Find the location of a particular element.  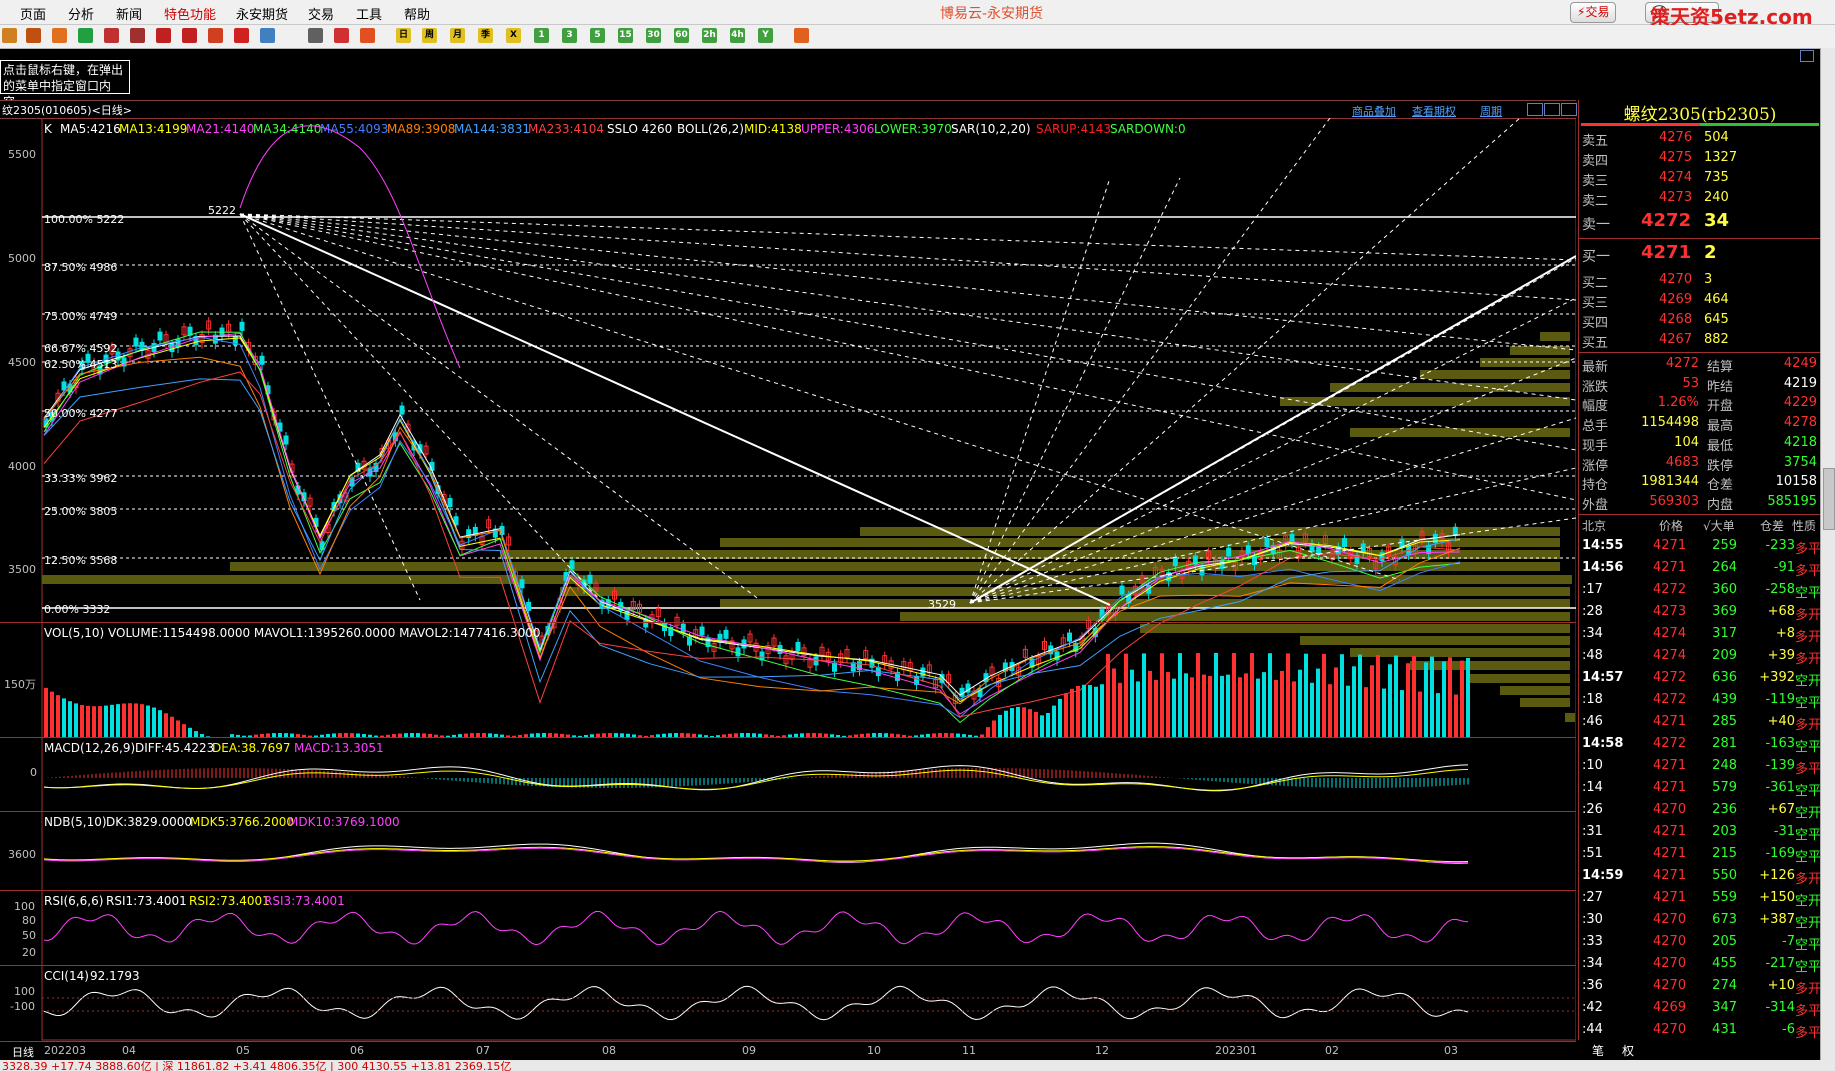

tab-ticks: 笔 is located at coordinates (1598, 1050).